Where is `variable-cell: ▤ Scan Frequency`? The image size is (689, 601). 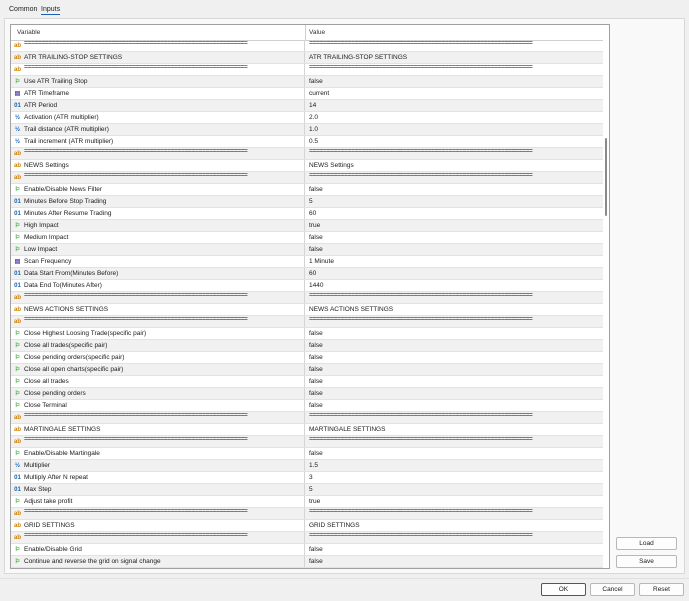 variable-cell: ▤ Scan Frequency is located at coordinates (158, 261).